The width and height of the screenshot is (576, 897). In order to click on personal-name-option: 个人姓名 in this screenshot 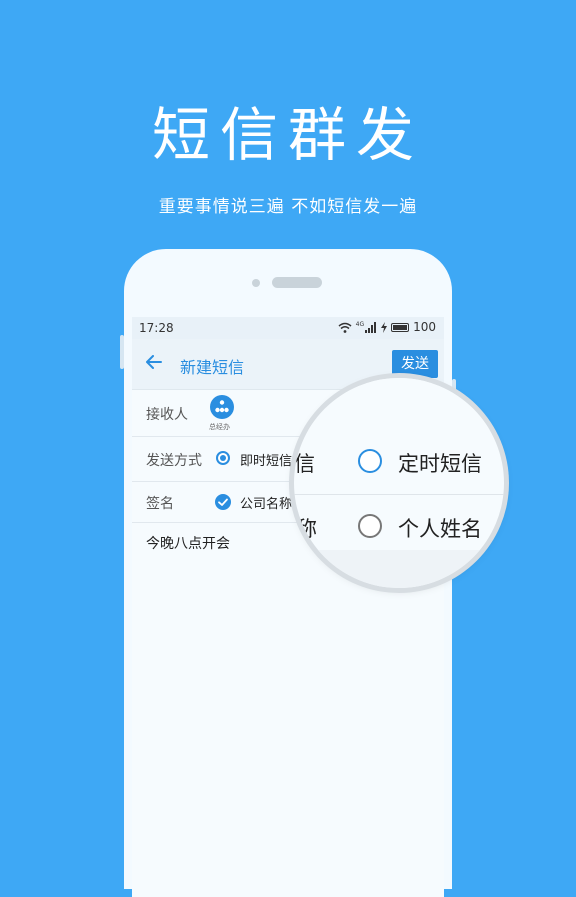, I will do `click(440, 528)`.